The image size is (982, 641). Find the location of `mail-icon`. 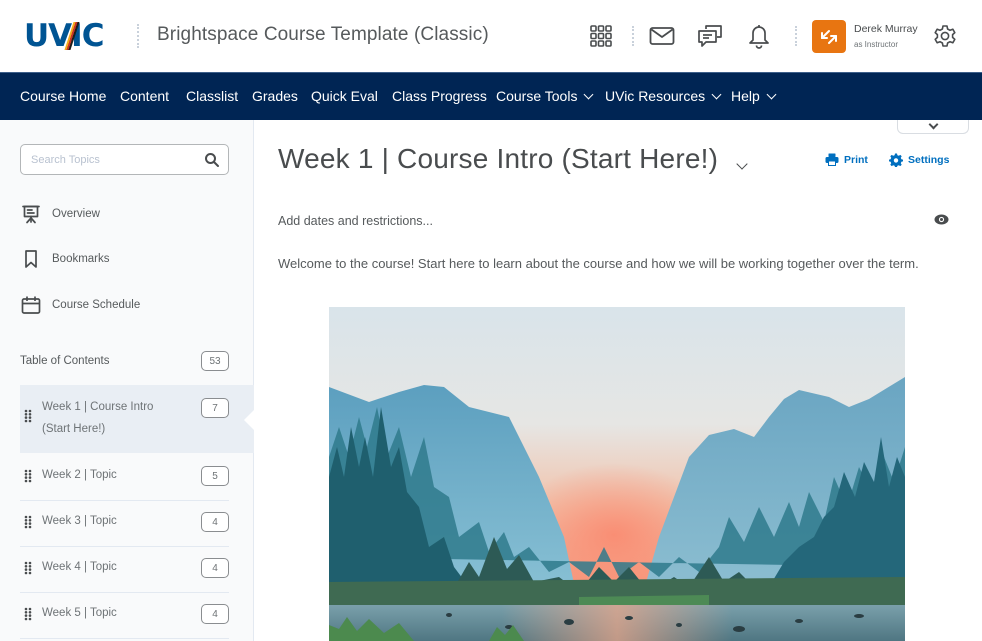

mail-icon is located at coordinates (662, 36).